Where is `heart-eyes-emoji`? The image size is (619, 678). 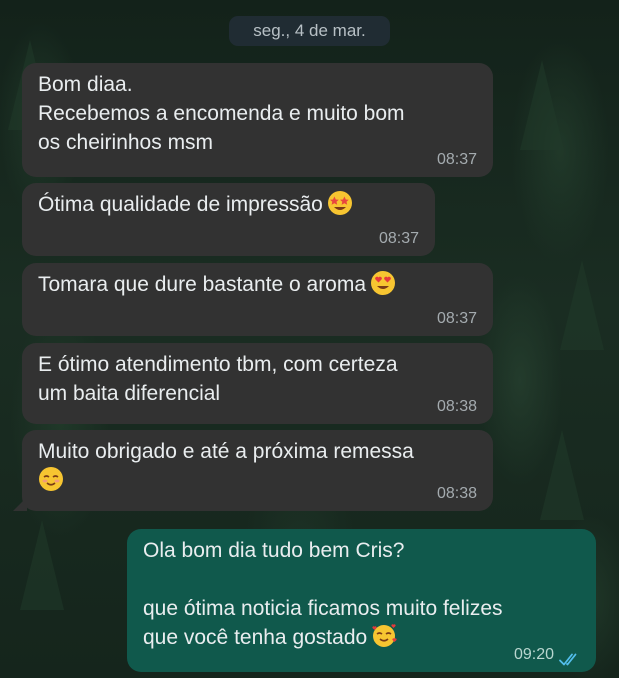
heart-eyes-emoji is located at coordinates (383, 287).